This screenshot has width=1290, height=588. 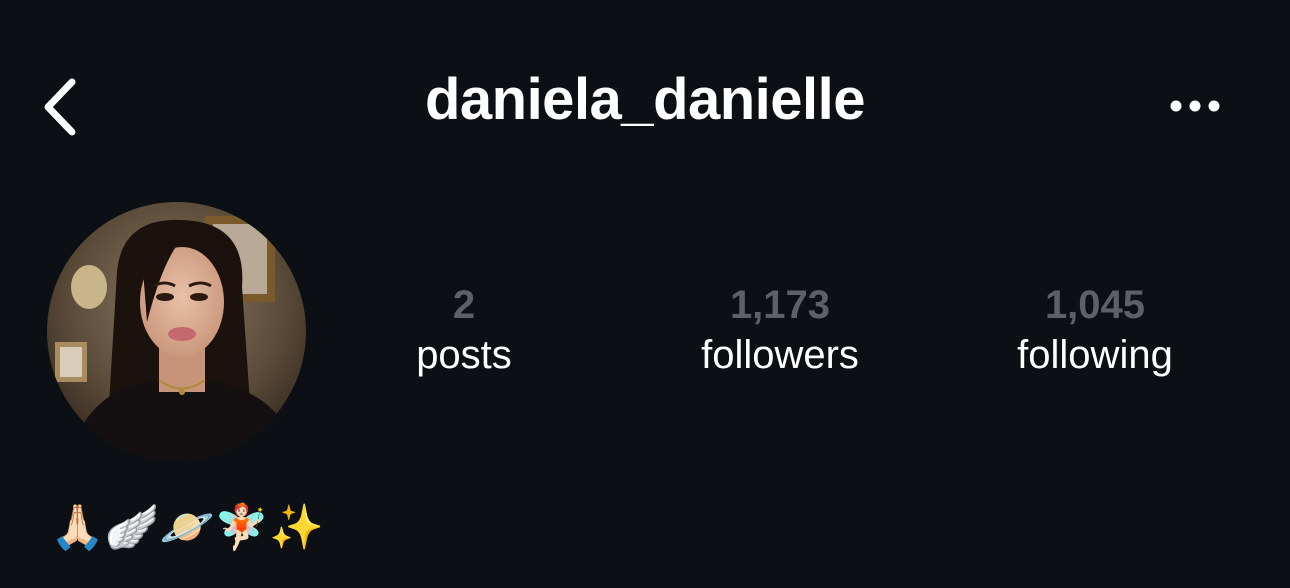 I want to click on page-title: daniela_danielle, so click(x=645, y=99).